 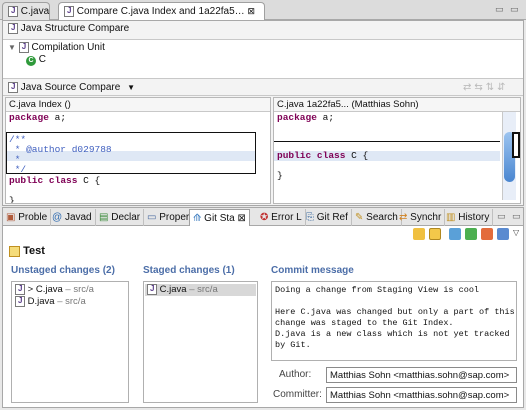 I want to click on tab-label: Git Sta, so click(x=219, y=218).